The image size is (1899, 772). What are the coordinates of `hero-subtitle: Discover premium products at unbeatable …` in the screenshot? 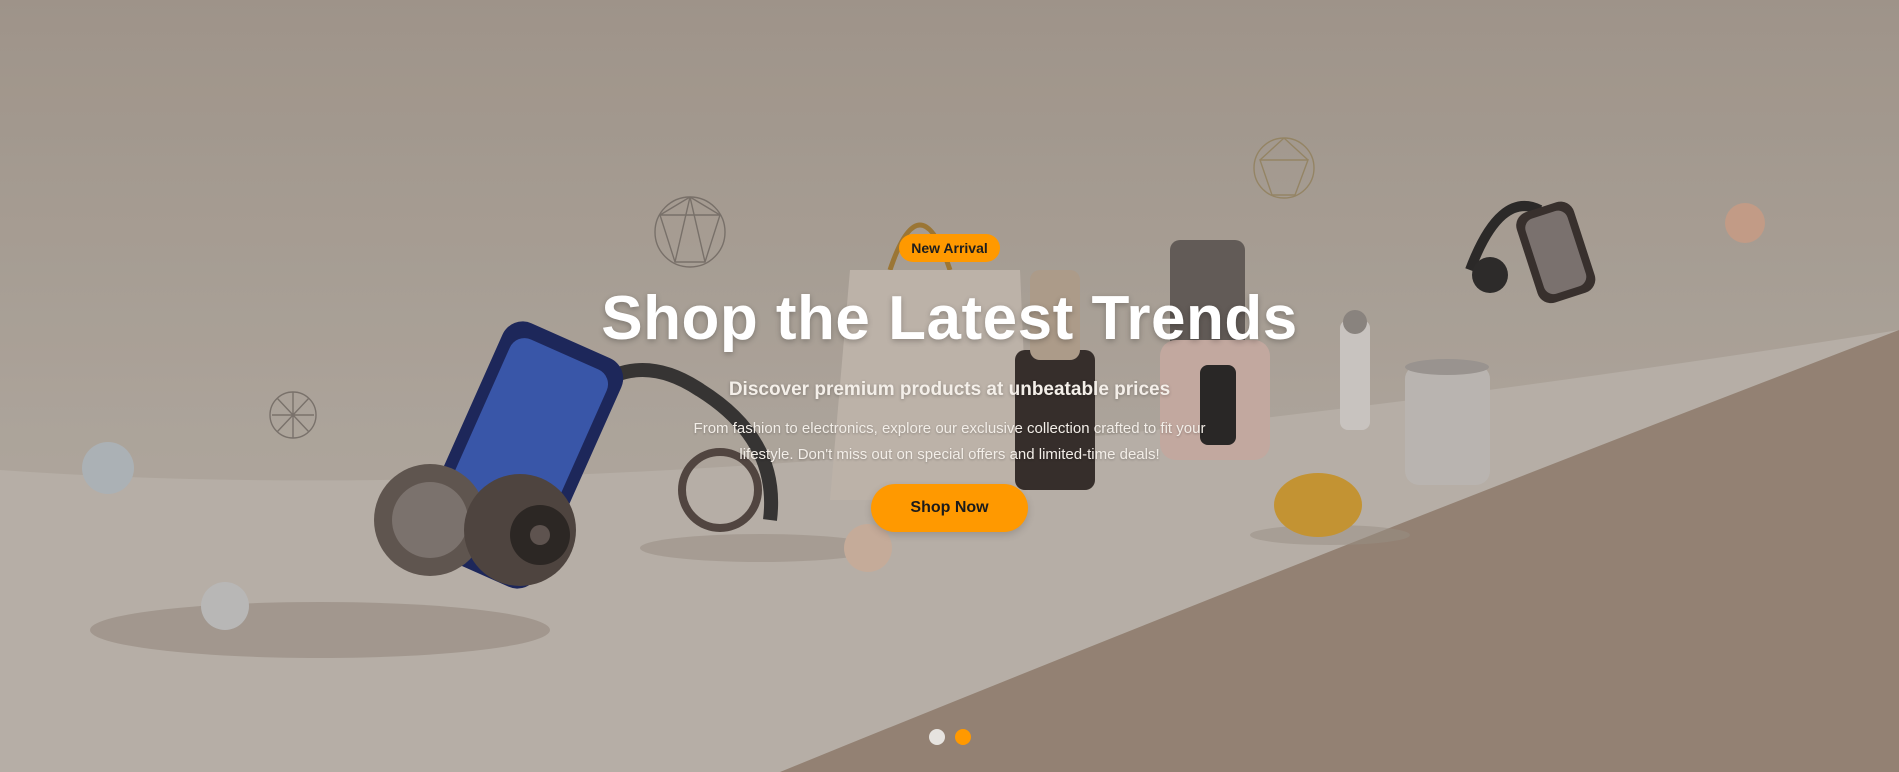 It's located at (949, 389).